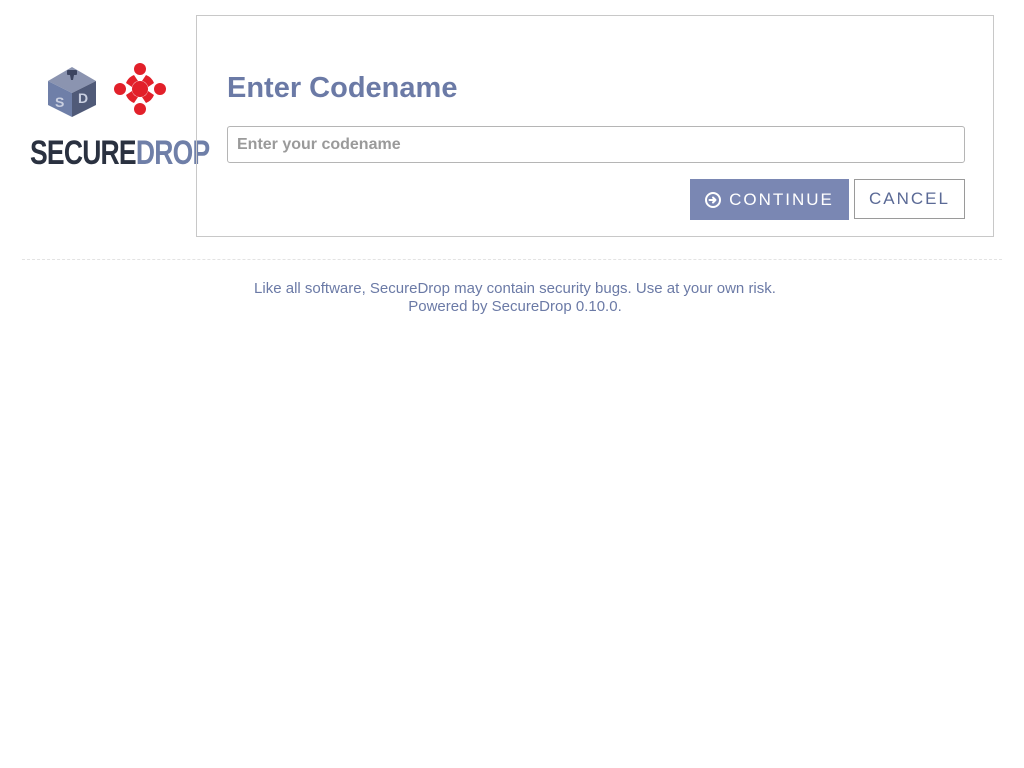  I want to click on powered-by-suffix: ., so click(619, 306).